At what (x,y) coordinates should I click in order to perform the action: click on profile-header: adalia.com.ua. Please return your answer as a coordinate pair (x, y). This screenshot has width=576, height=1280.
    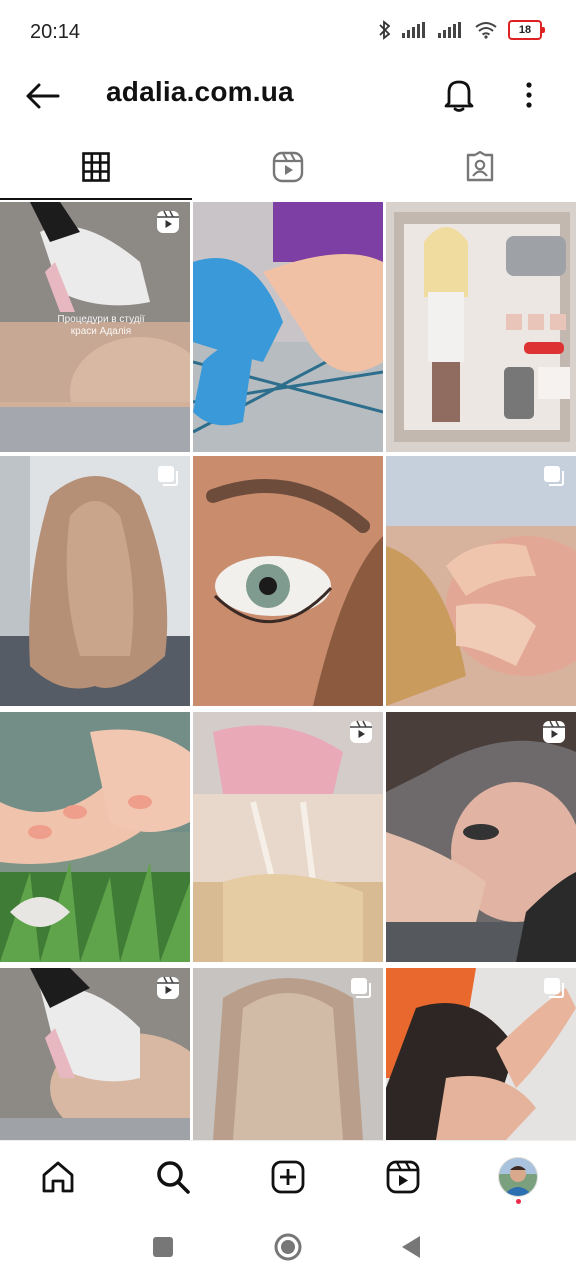
    Looking at the image, I should click on (288, 99).